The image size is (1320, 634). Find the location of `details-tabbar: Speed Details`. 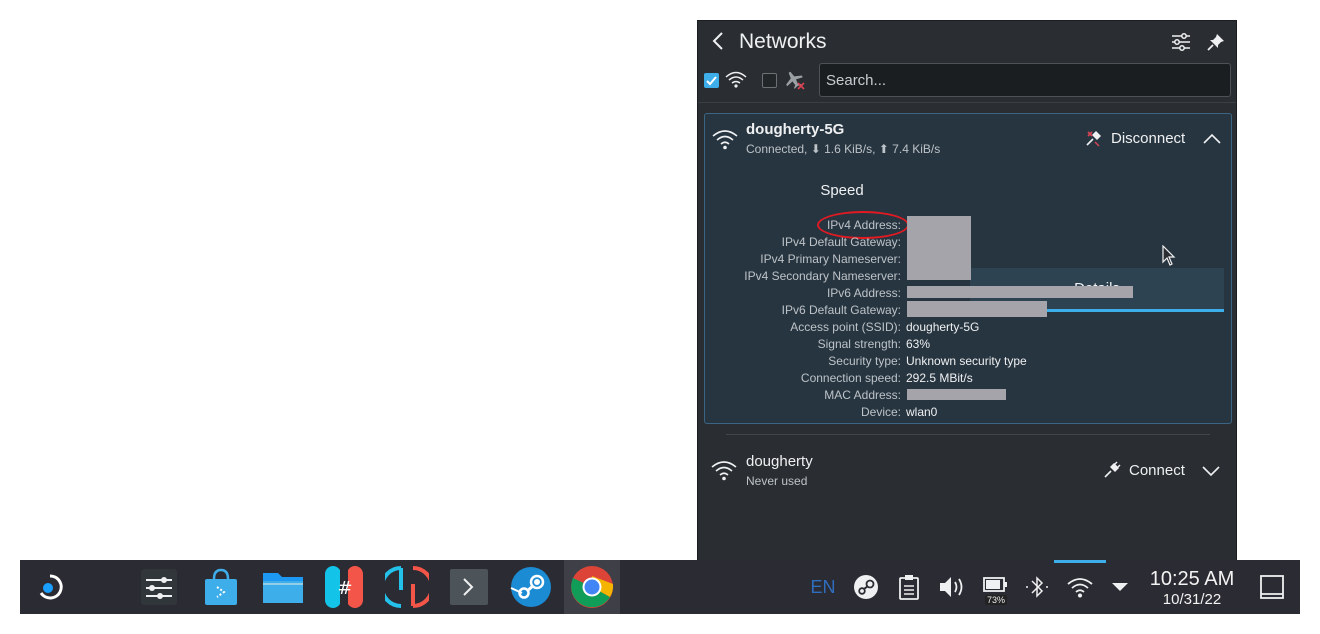

details-tabbar: Speed Details is located at coordinates (969, 240).